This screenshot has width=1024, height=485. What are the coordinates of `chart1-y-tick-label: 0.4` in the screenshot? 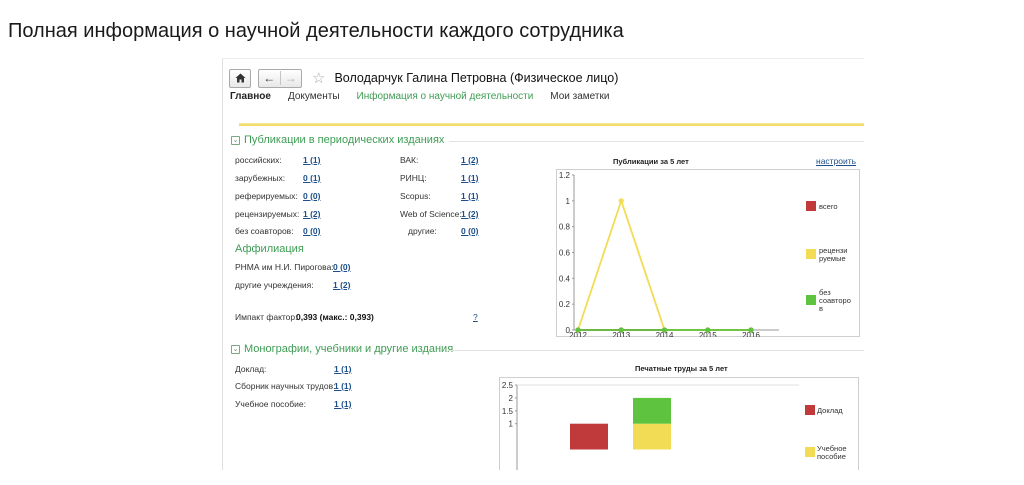 It's located at (565, 278).